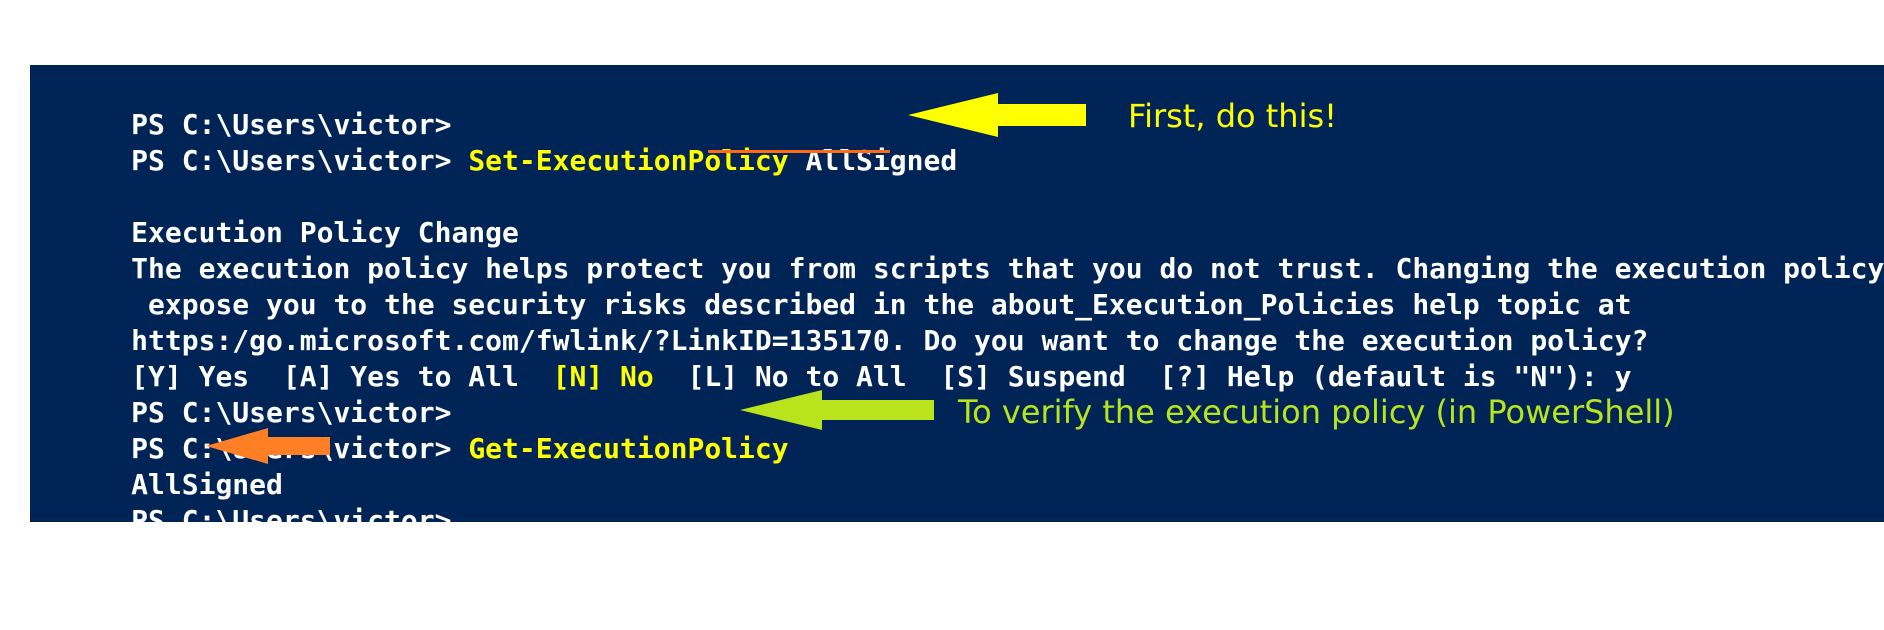 Image resolution: width=1884 pixels, height=630 pixels. I want to click on annotation-first: First, do this!, so click(1232, 116).